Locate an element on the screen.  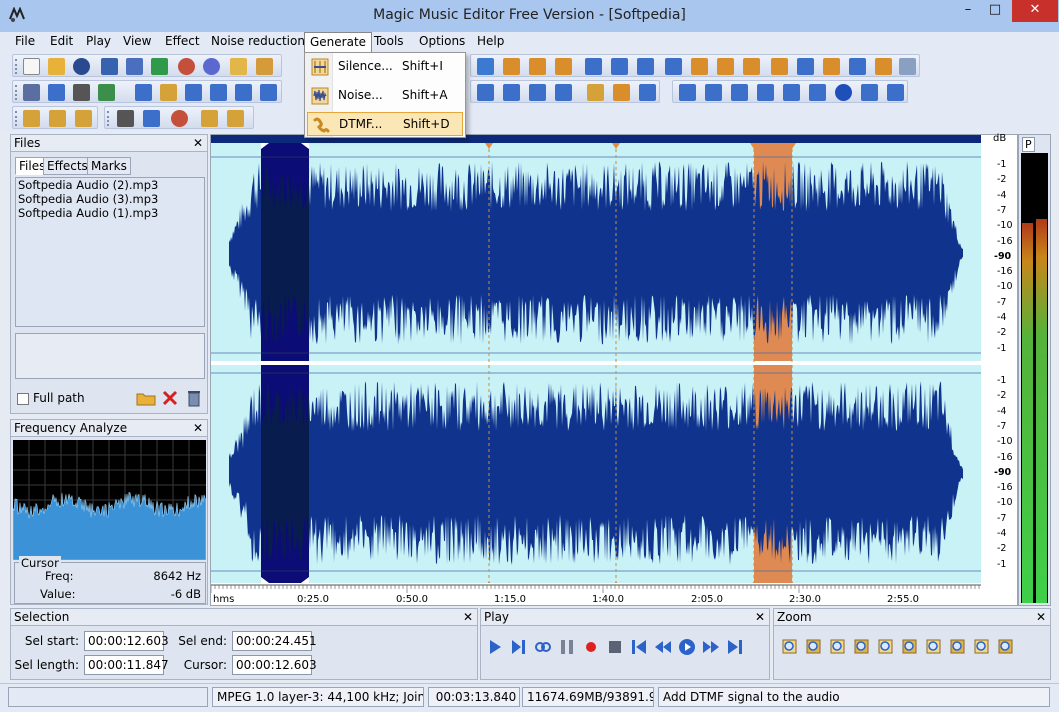
stop-icon is located at coordinates (615, 647).